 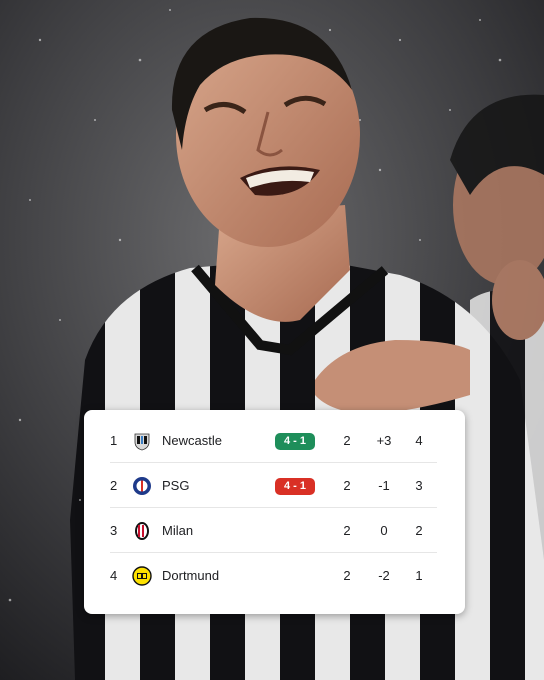 What do you see at coordinates (384, 575) in the screenshot?
I see `goal-difference: -2` at bounding box center [384, 575].